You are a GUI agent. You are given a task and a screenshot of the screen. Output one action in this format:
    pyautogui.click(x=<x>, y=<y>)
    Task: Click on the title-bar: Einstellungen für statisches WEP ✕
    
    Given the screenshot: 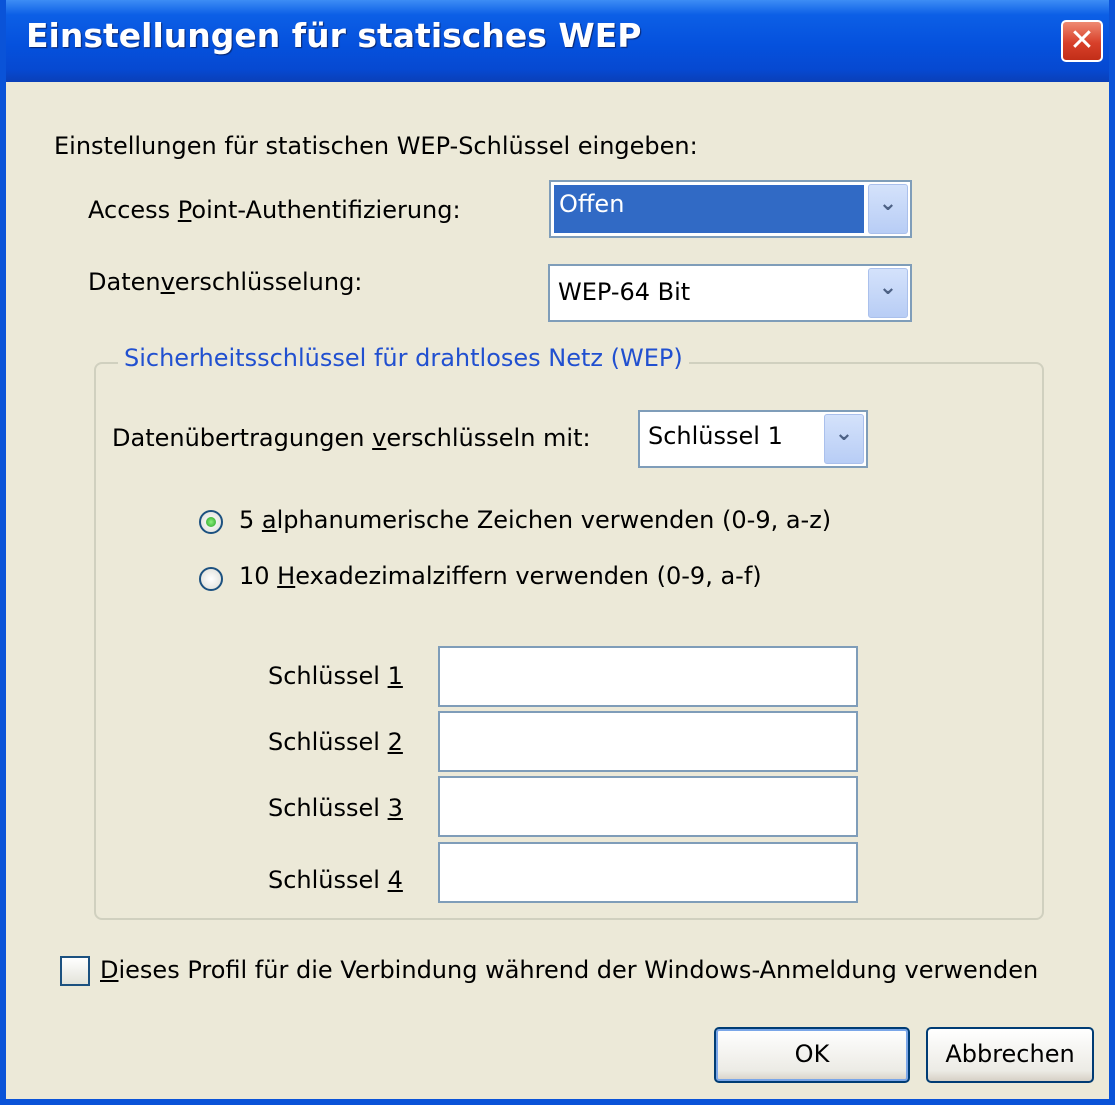 What is the action you would take?
    pyautogui.click(x=557, y=41)
    